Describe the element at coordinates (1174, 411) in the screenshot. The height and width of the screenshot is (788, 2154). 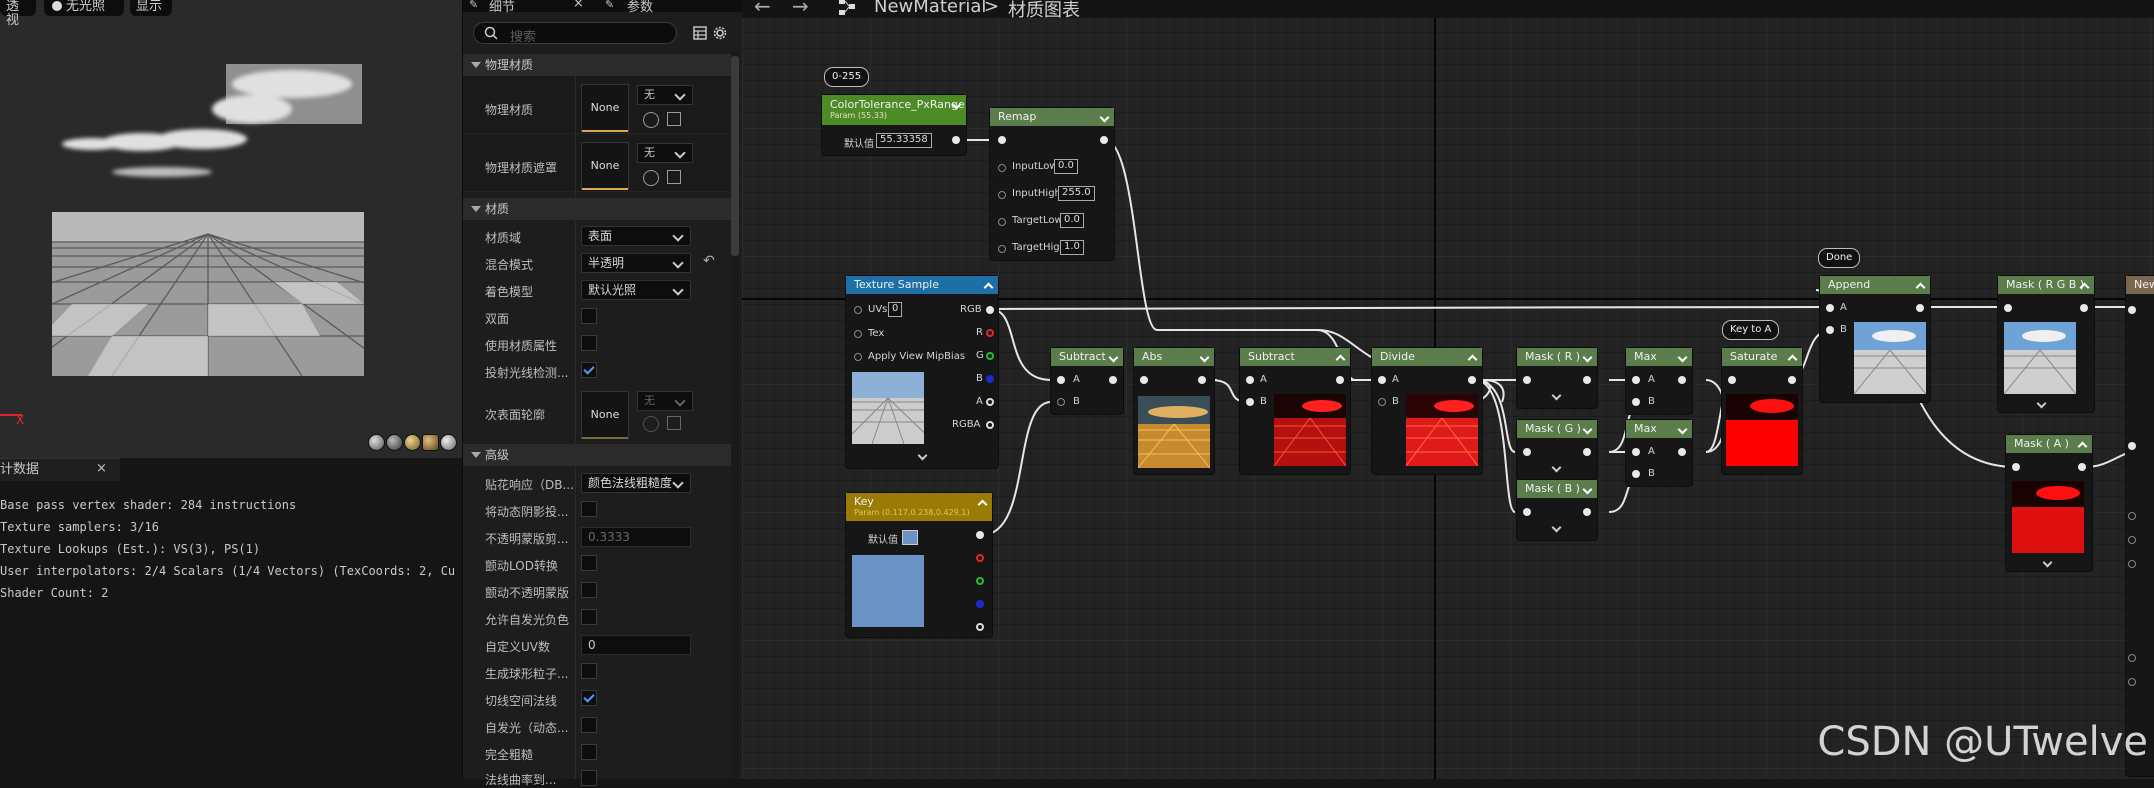
I see `node-abs: Abs` at that location.